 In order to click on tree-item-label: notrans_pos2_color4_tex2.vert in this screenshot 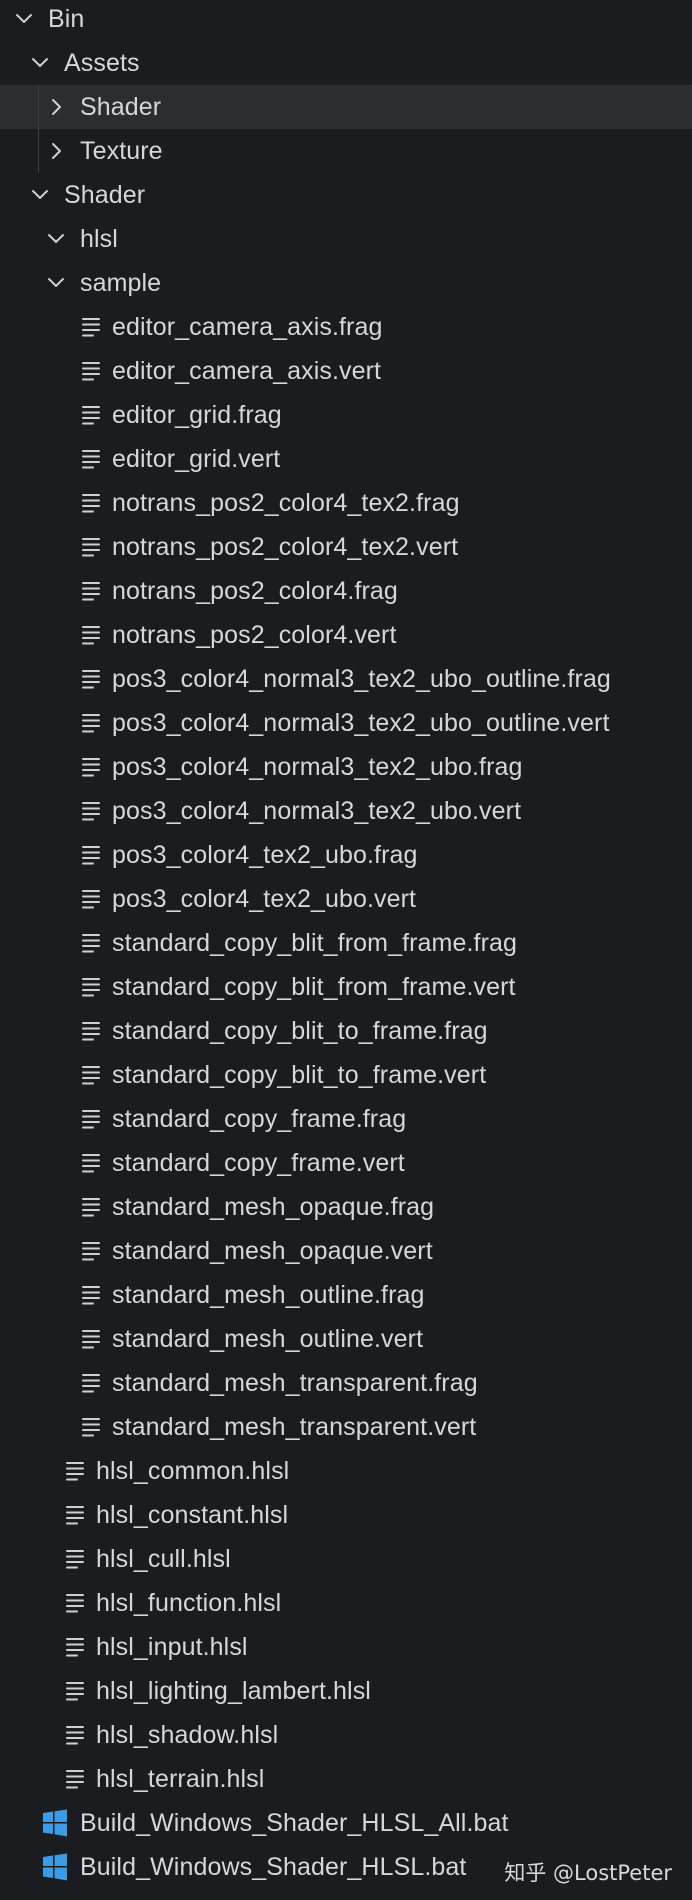, I will do `click(285, 547)`.